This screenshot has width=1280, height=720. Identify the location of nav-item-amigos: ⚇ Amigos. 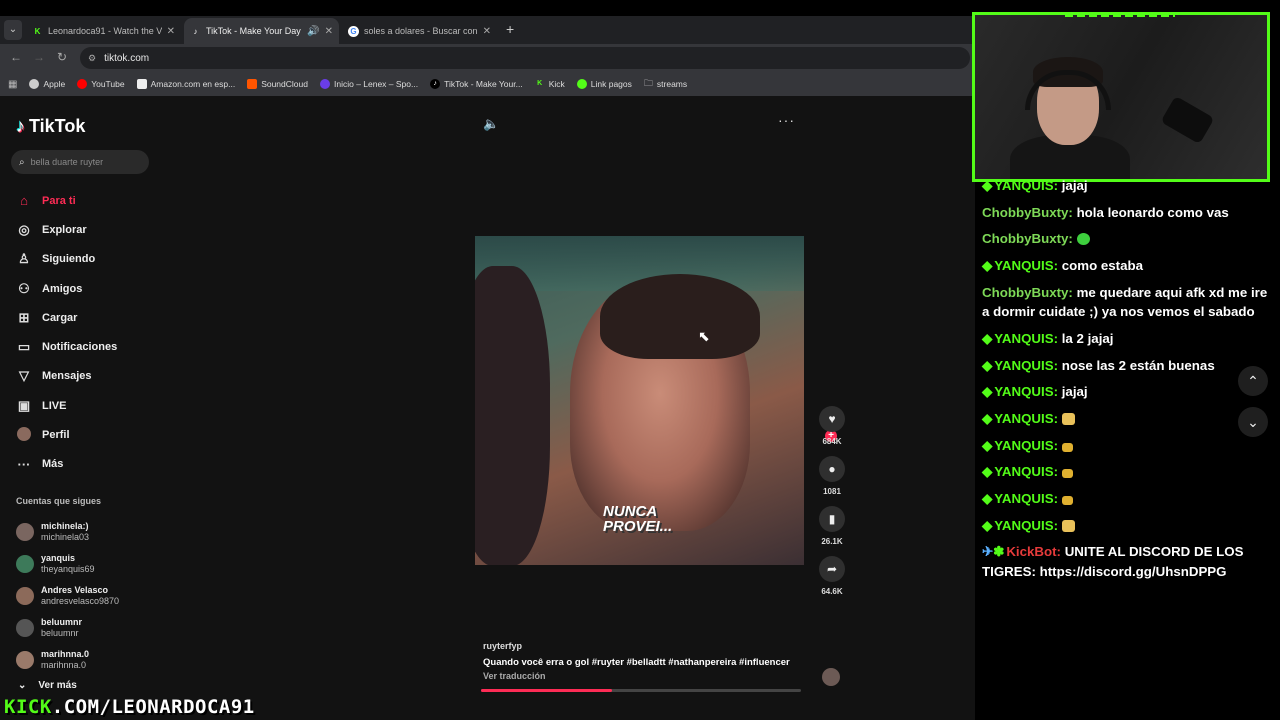
(86, 288).